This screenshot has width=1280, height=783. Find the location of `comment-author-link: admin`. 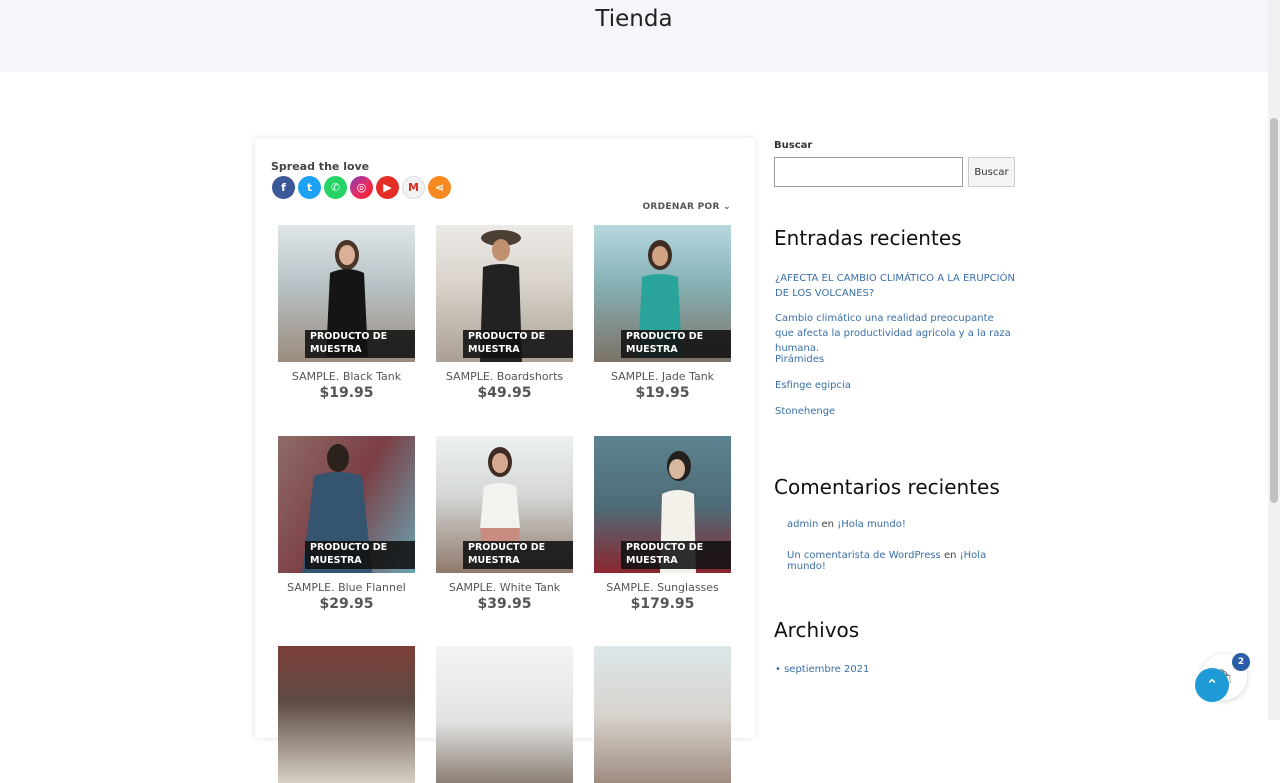

comment-author-link: admin is located at coordinates (802, 524).